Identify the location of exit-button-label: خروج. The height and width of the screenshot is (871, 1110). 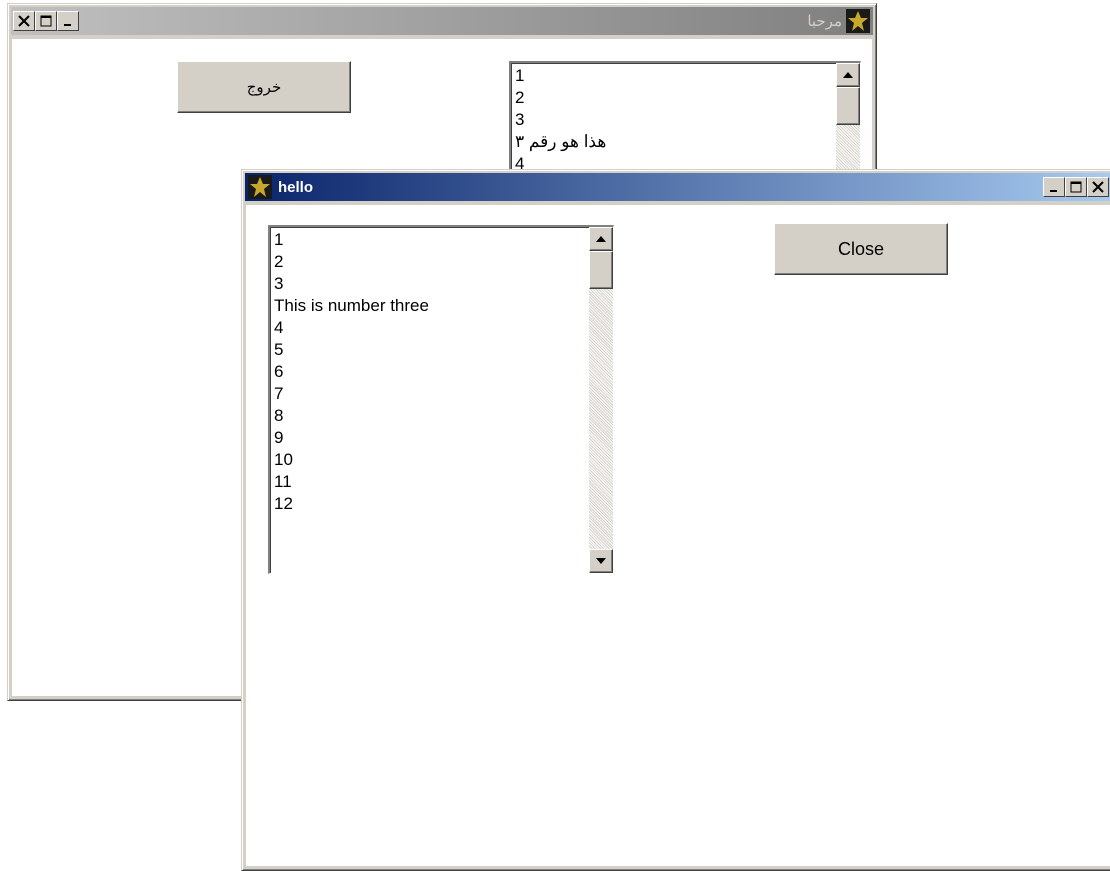
(264, 87).